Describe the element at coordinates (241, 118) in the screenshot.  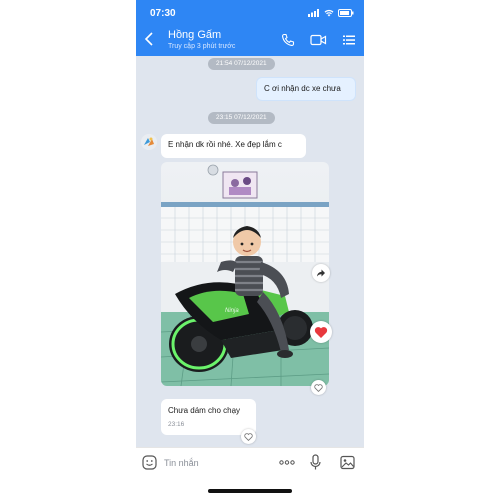
I see `date-chip: 23:15 07/12/2021` at that location.